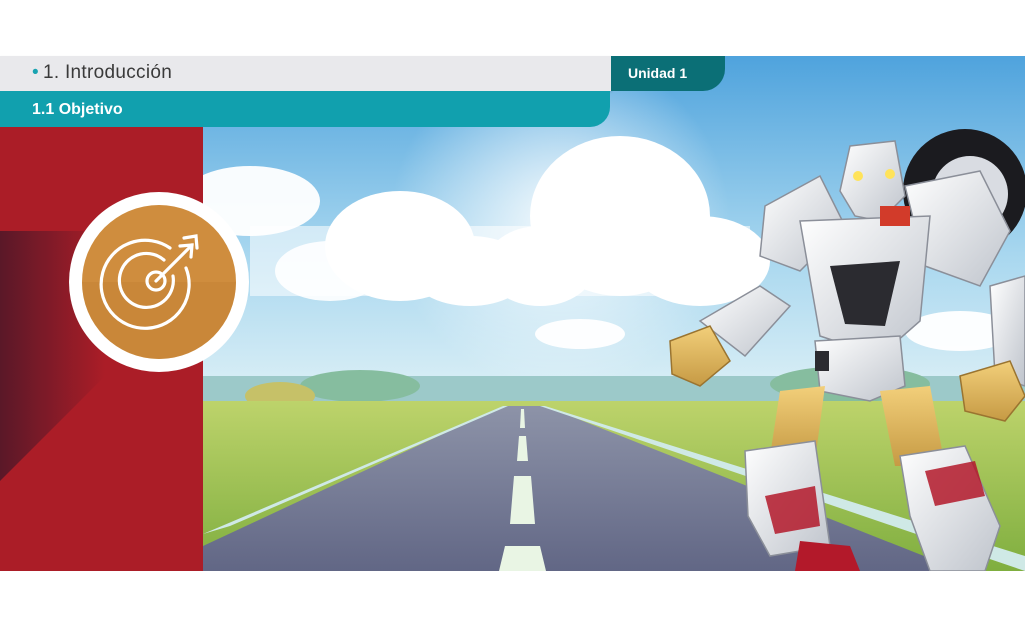  I want to click on page-title: • 1. Introducción, so click(102, 73).